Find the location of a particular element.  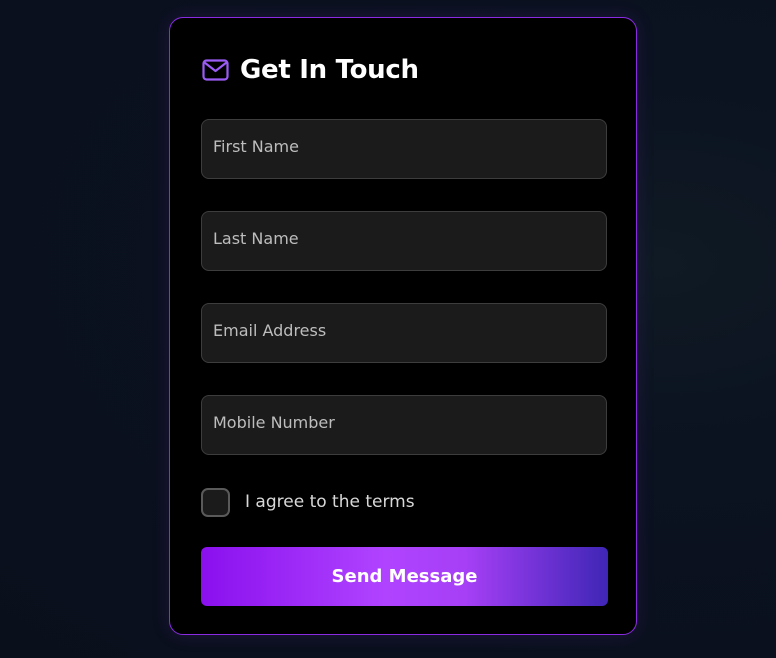

terms-checkbox is located at coordinates (215, 502).